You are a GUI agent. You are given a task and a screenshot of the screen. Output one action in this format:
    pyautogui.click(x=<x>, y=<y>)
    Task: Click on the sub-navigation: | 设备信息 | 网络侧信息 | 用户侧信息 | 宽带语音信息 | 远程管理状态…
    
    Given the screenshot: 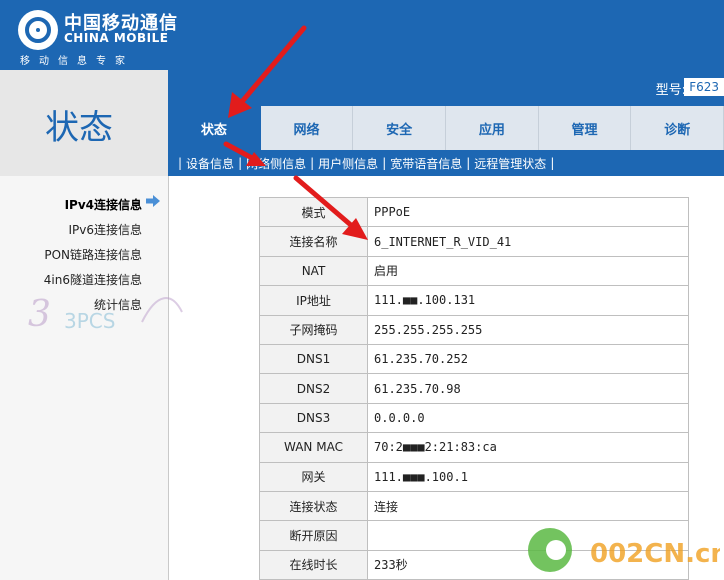 What is the action you would take?
    pyautogui.click(x=446, y=163)
    